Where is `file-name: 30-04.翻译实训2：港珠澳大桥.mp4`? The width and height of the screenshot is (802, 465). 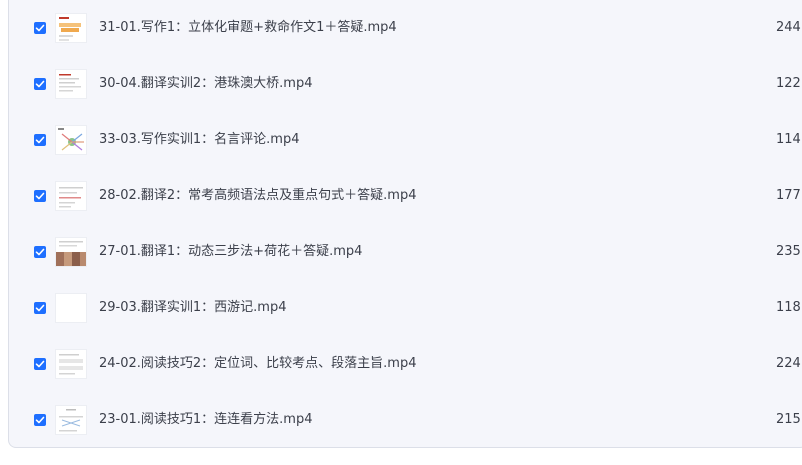
file-name: 30-04.翻译实训2：港珠澳大桥.mp4 is located at coordinates (206, 84).